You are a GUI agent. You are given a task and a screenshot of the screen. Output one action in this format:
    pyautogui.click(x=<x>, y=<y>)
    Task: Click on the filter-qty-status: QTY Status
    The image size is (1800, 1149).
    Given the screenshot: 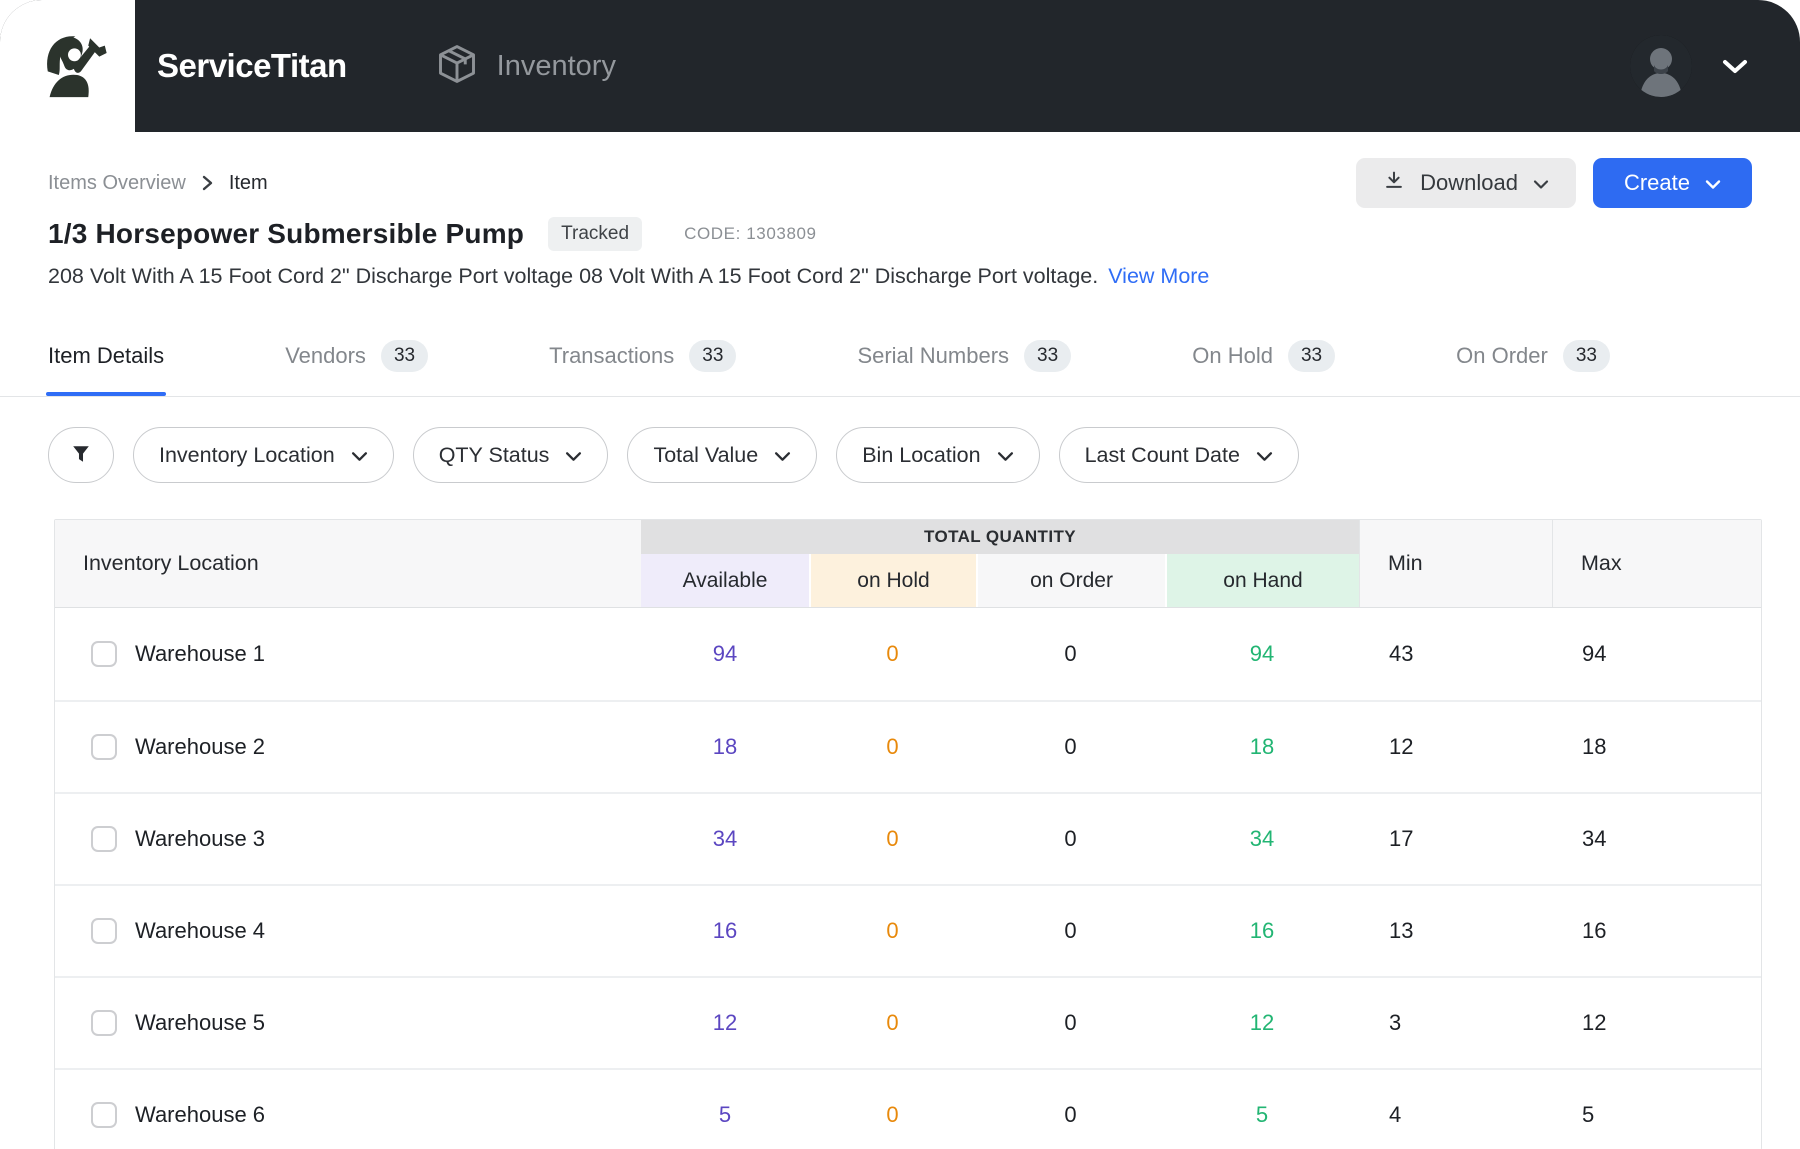 What is the action you would take?
    pyautogui.click(x=510, y=455)
    